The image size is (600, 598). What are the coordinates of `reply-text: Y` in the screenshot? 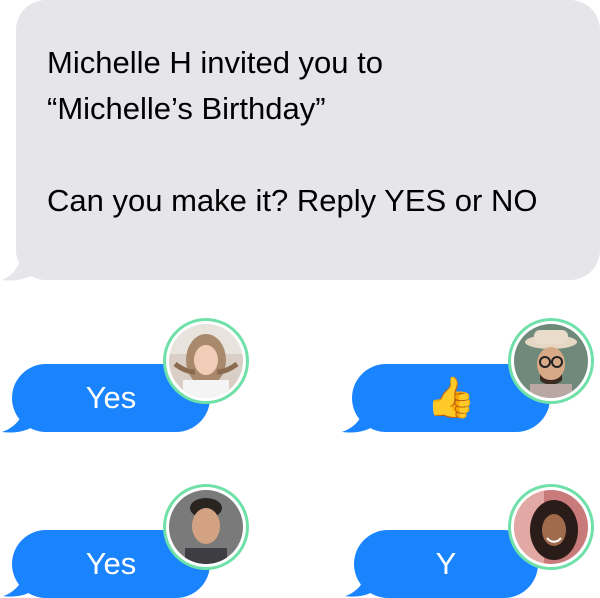 It's located at (446, 563).